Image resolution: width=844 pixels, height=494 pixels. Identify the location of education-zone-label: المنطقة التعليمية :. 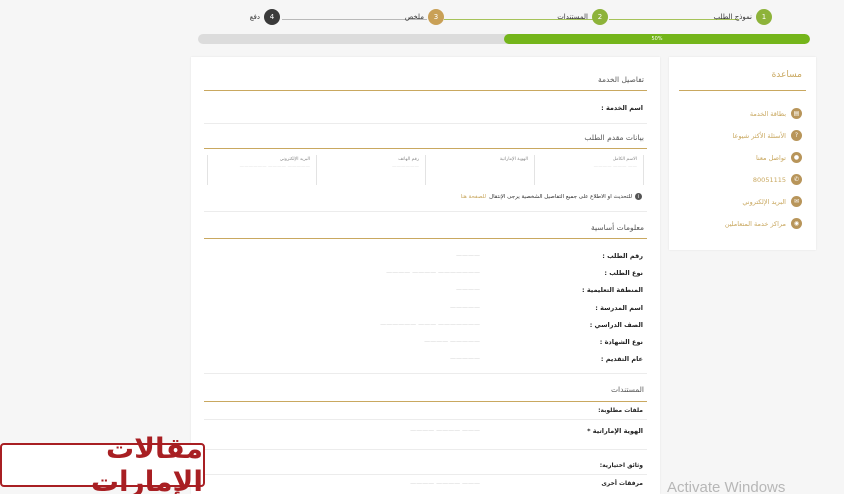
(612, 290).